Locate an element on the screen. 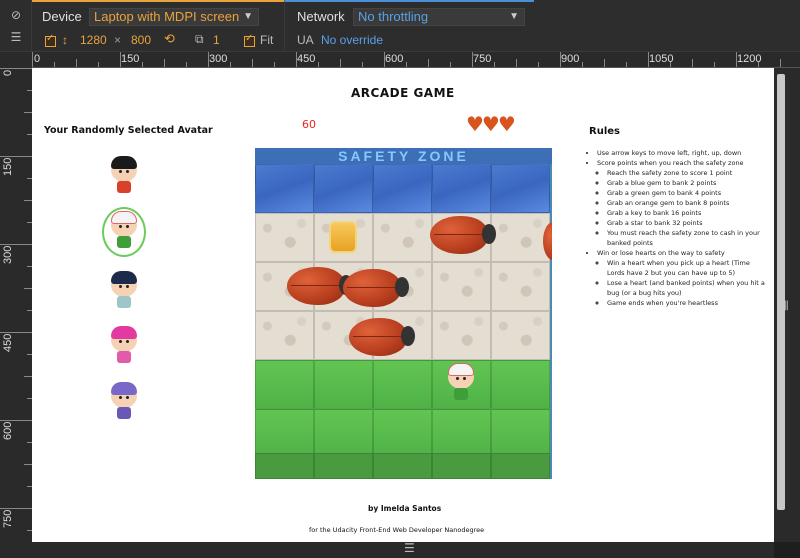 This screenshot has width=800, height=558. network-label: Network is located at coordinates (321, 16).